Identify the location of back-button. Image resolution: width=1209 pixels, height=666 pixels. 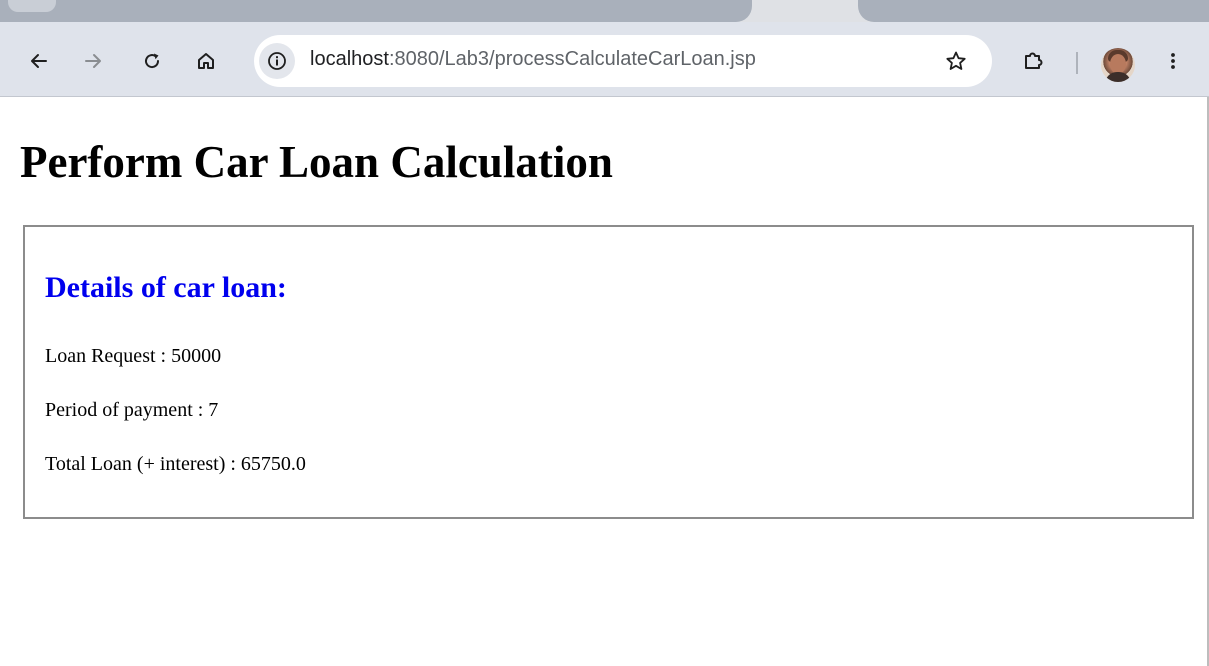
(39, 61).